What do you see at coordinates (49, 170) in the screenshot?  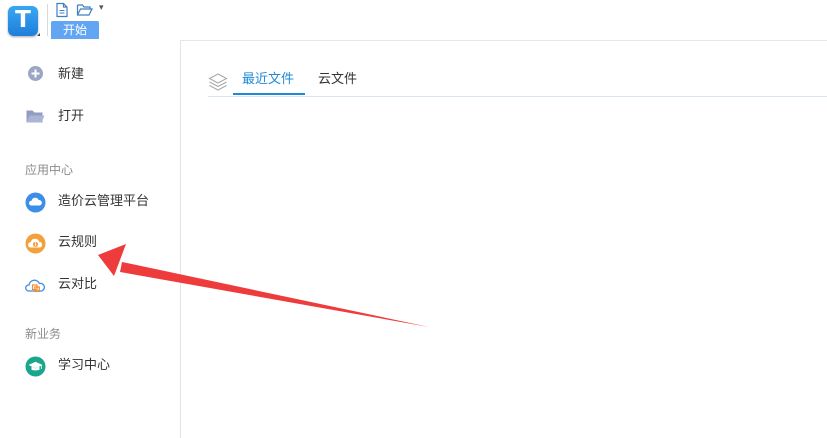 I see `section-heading-app-center: 应用中心` at bounding box center [49, 170].